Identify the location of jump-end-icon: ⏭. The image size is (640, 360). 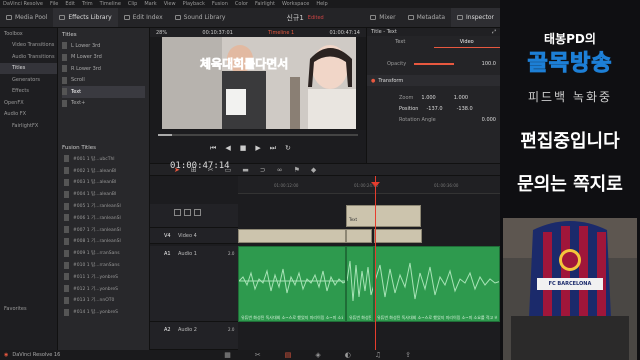
(273, 148).